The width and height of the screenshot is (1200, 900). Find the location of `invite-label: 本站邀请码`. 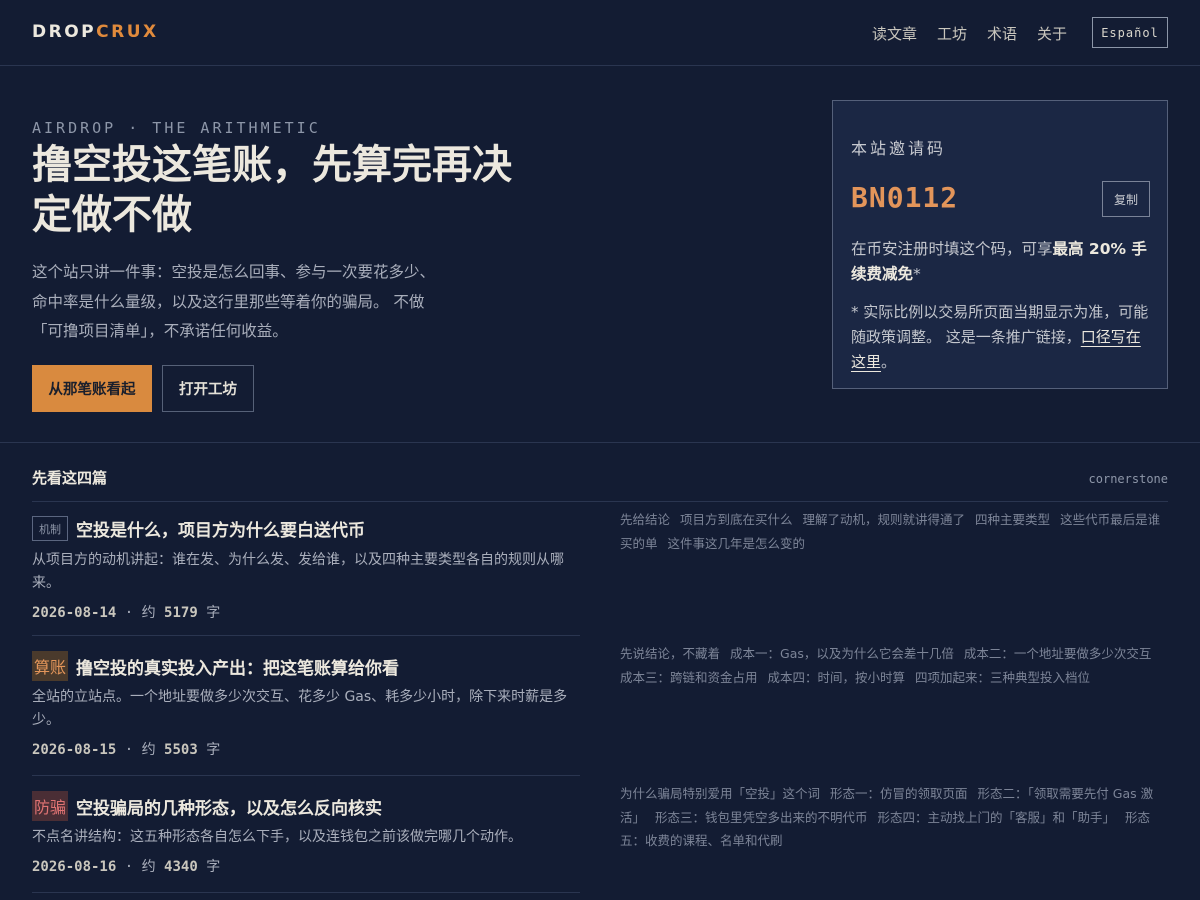

invite-label: 本站邀请码 is located at coordinates (899, 148).